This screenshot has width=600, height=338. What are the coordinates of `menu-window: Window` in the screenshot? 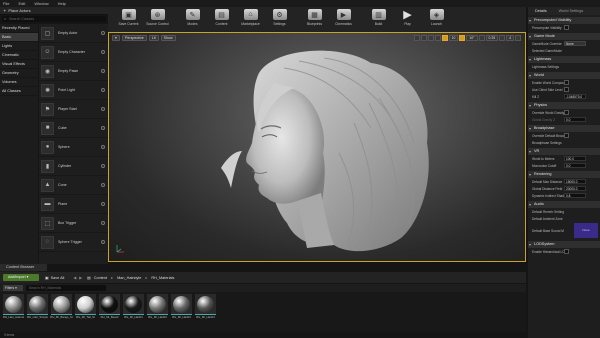 It's located at (41, 3).